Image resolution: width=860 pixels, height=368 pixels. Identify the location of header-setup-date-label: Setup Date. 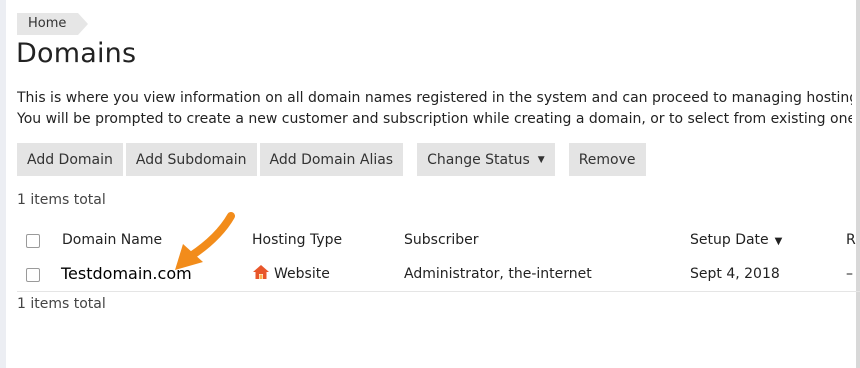
(729, 240).